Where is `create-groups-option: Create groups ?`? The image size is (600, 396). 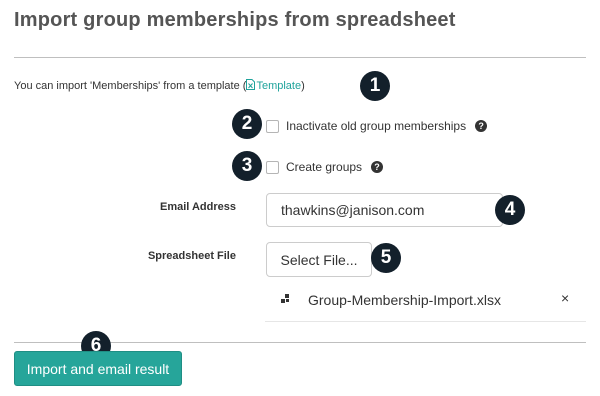
create-groups-option: Create groups ? is located at coordinates (325, 167).